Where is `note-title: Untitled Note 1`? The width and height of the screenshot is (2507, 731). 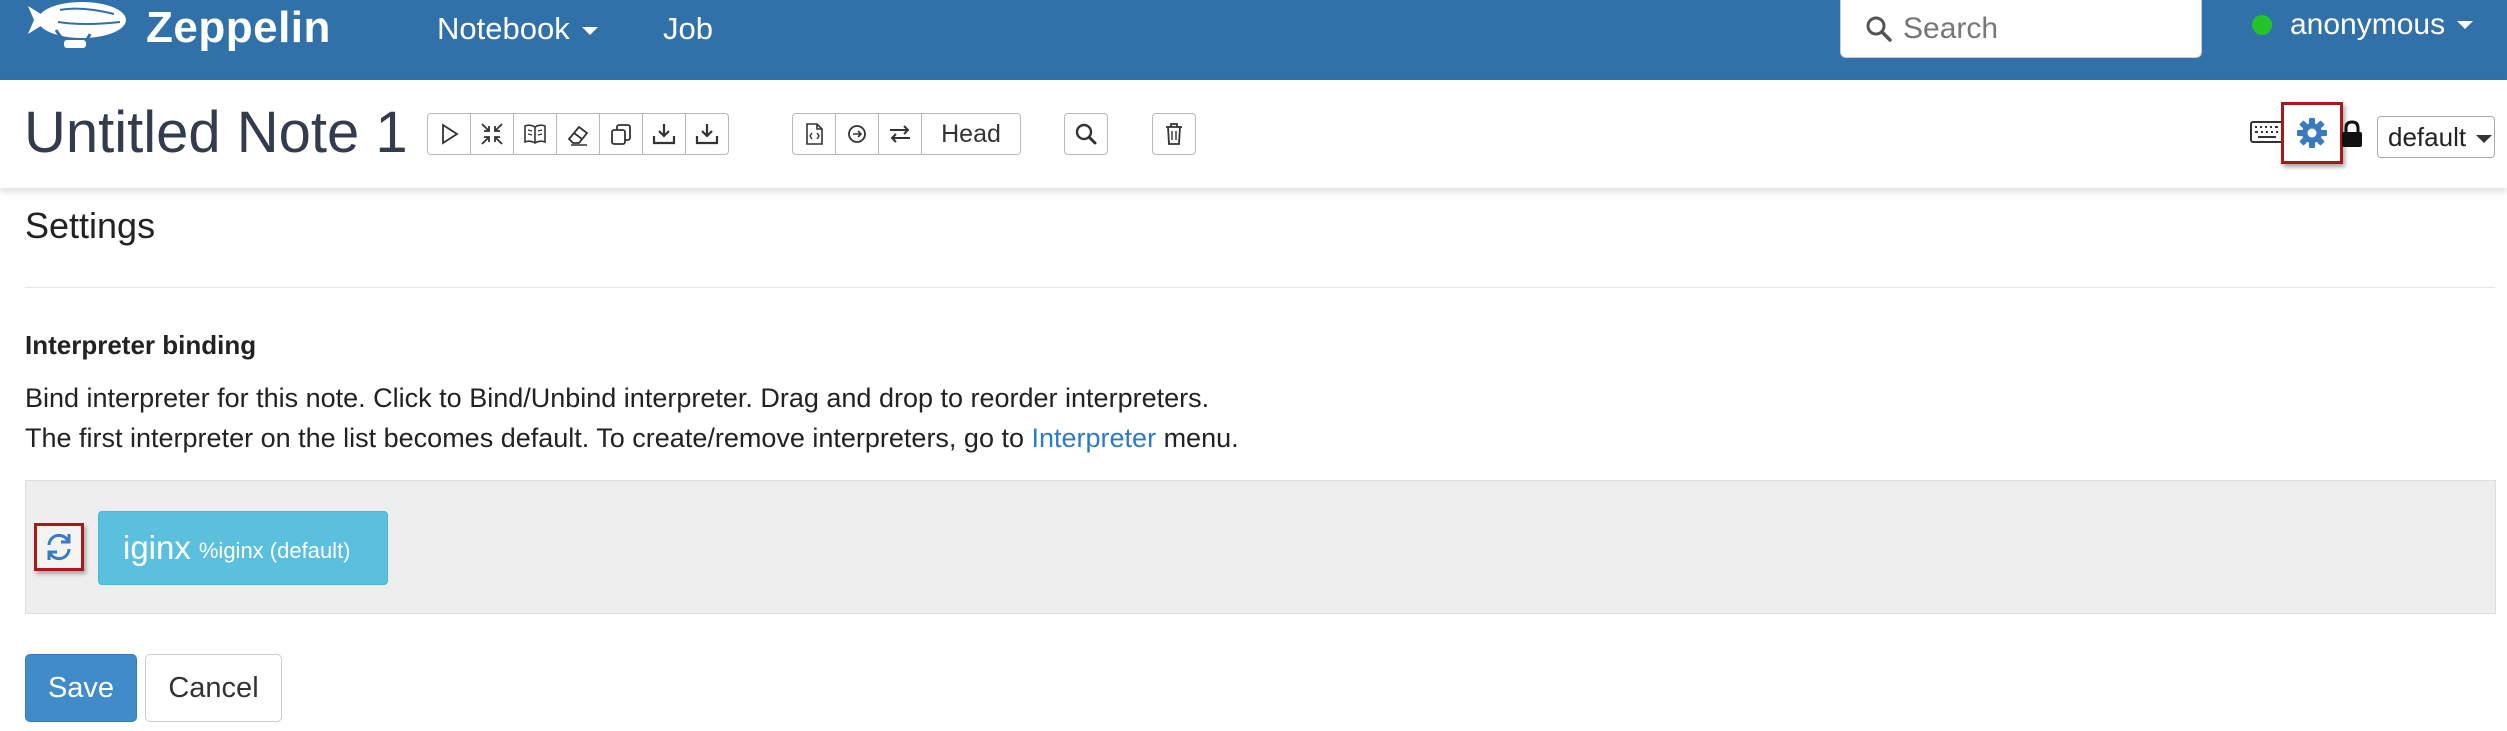
note-title: Untitled Note 1 is located at coordinates (216, 133).